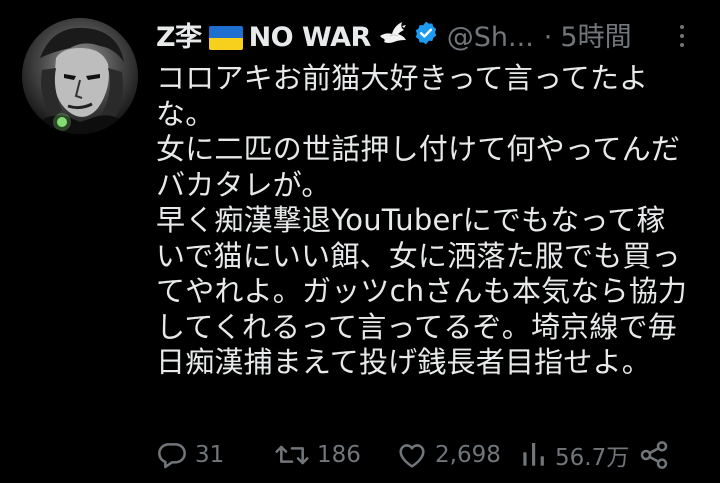 The height and width of the screenshot is (483, 720). What do you see at coordinates (243, 184) in the screenshot?
I see `tweet-text-line: バカタレが。` at bounding box center [243, 184].